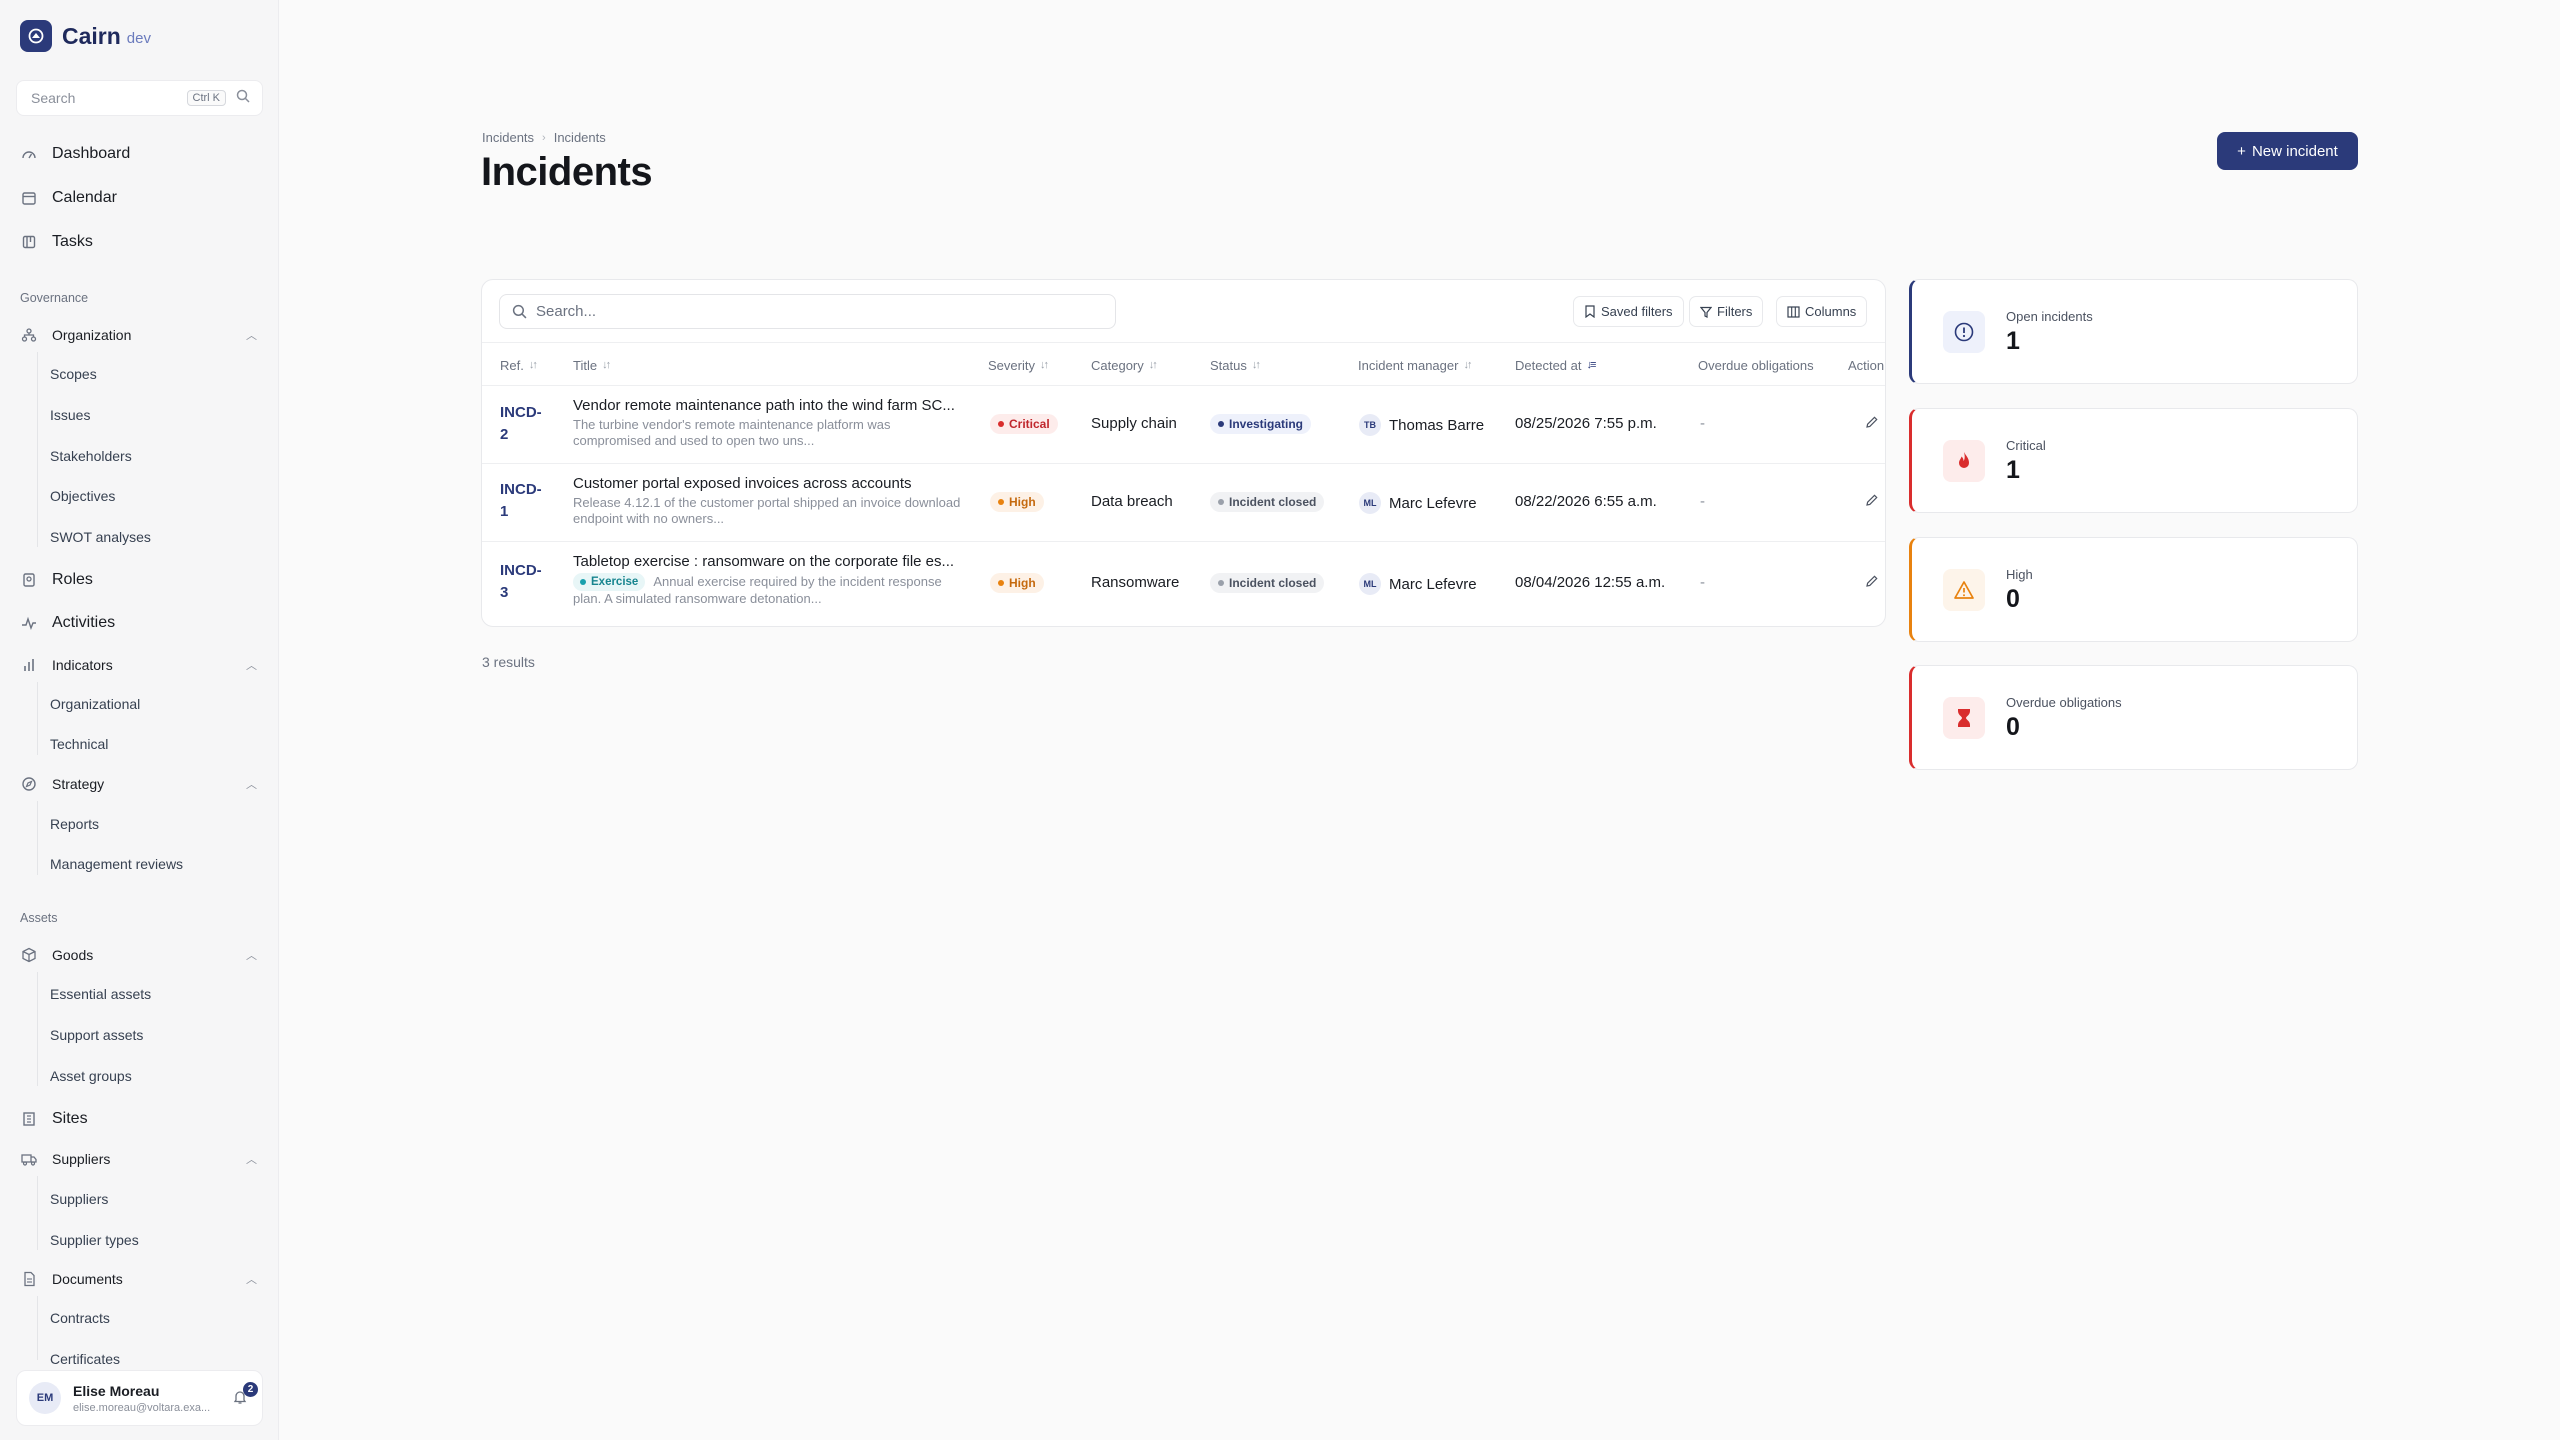  I want to click on sidebar-item-tasks: Tasks, so click(56, 242).